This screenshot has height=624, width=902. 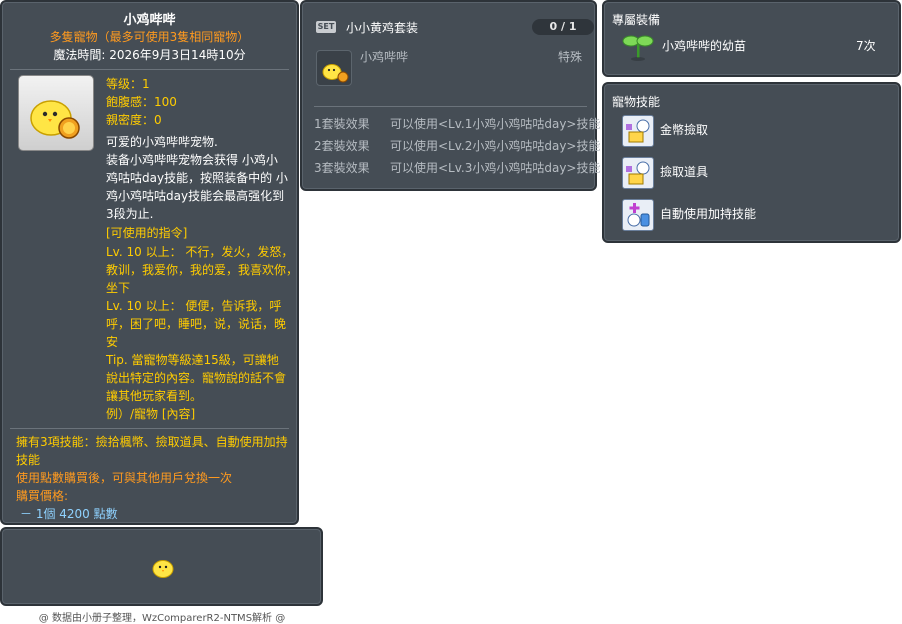 I want to click on set-badge: SET, so click(x=326, y=27).